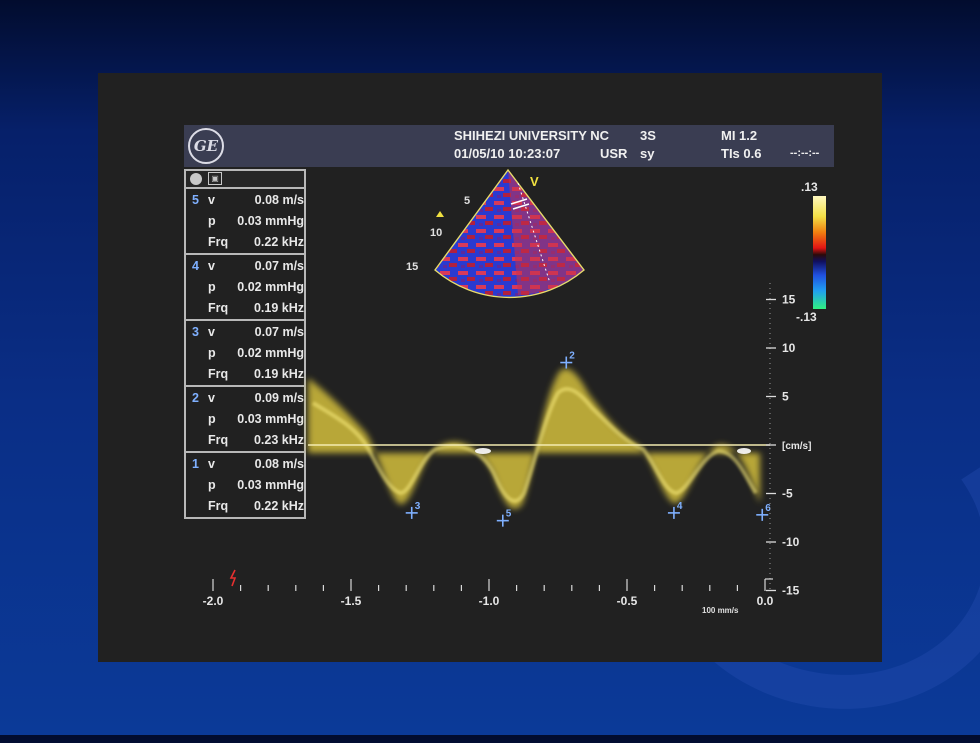 The height and width of the screenshot is (743, 980). I want to click on time-tick-label: 0.0, so click(765, 601).